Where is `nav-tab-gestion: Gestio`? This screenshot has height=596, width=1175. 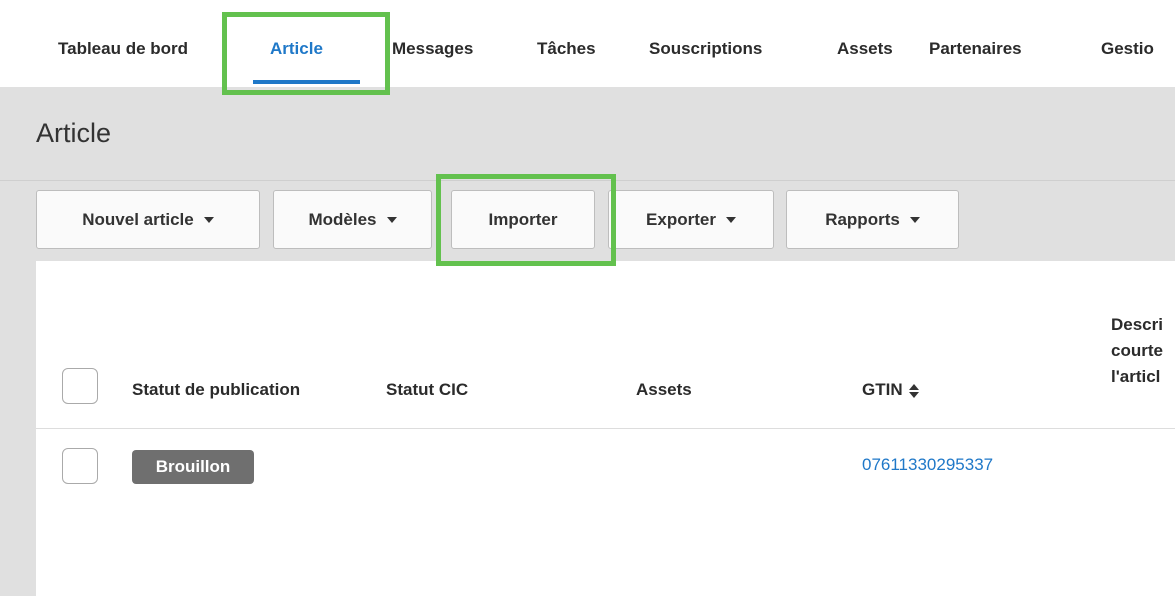 nav-tab-gestion: Gestio is located at coordinates (1127, 49).